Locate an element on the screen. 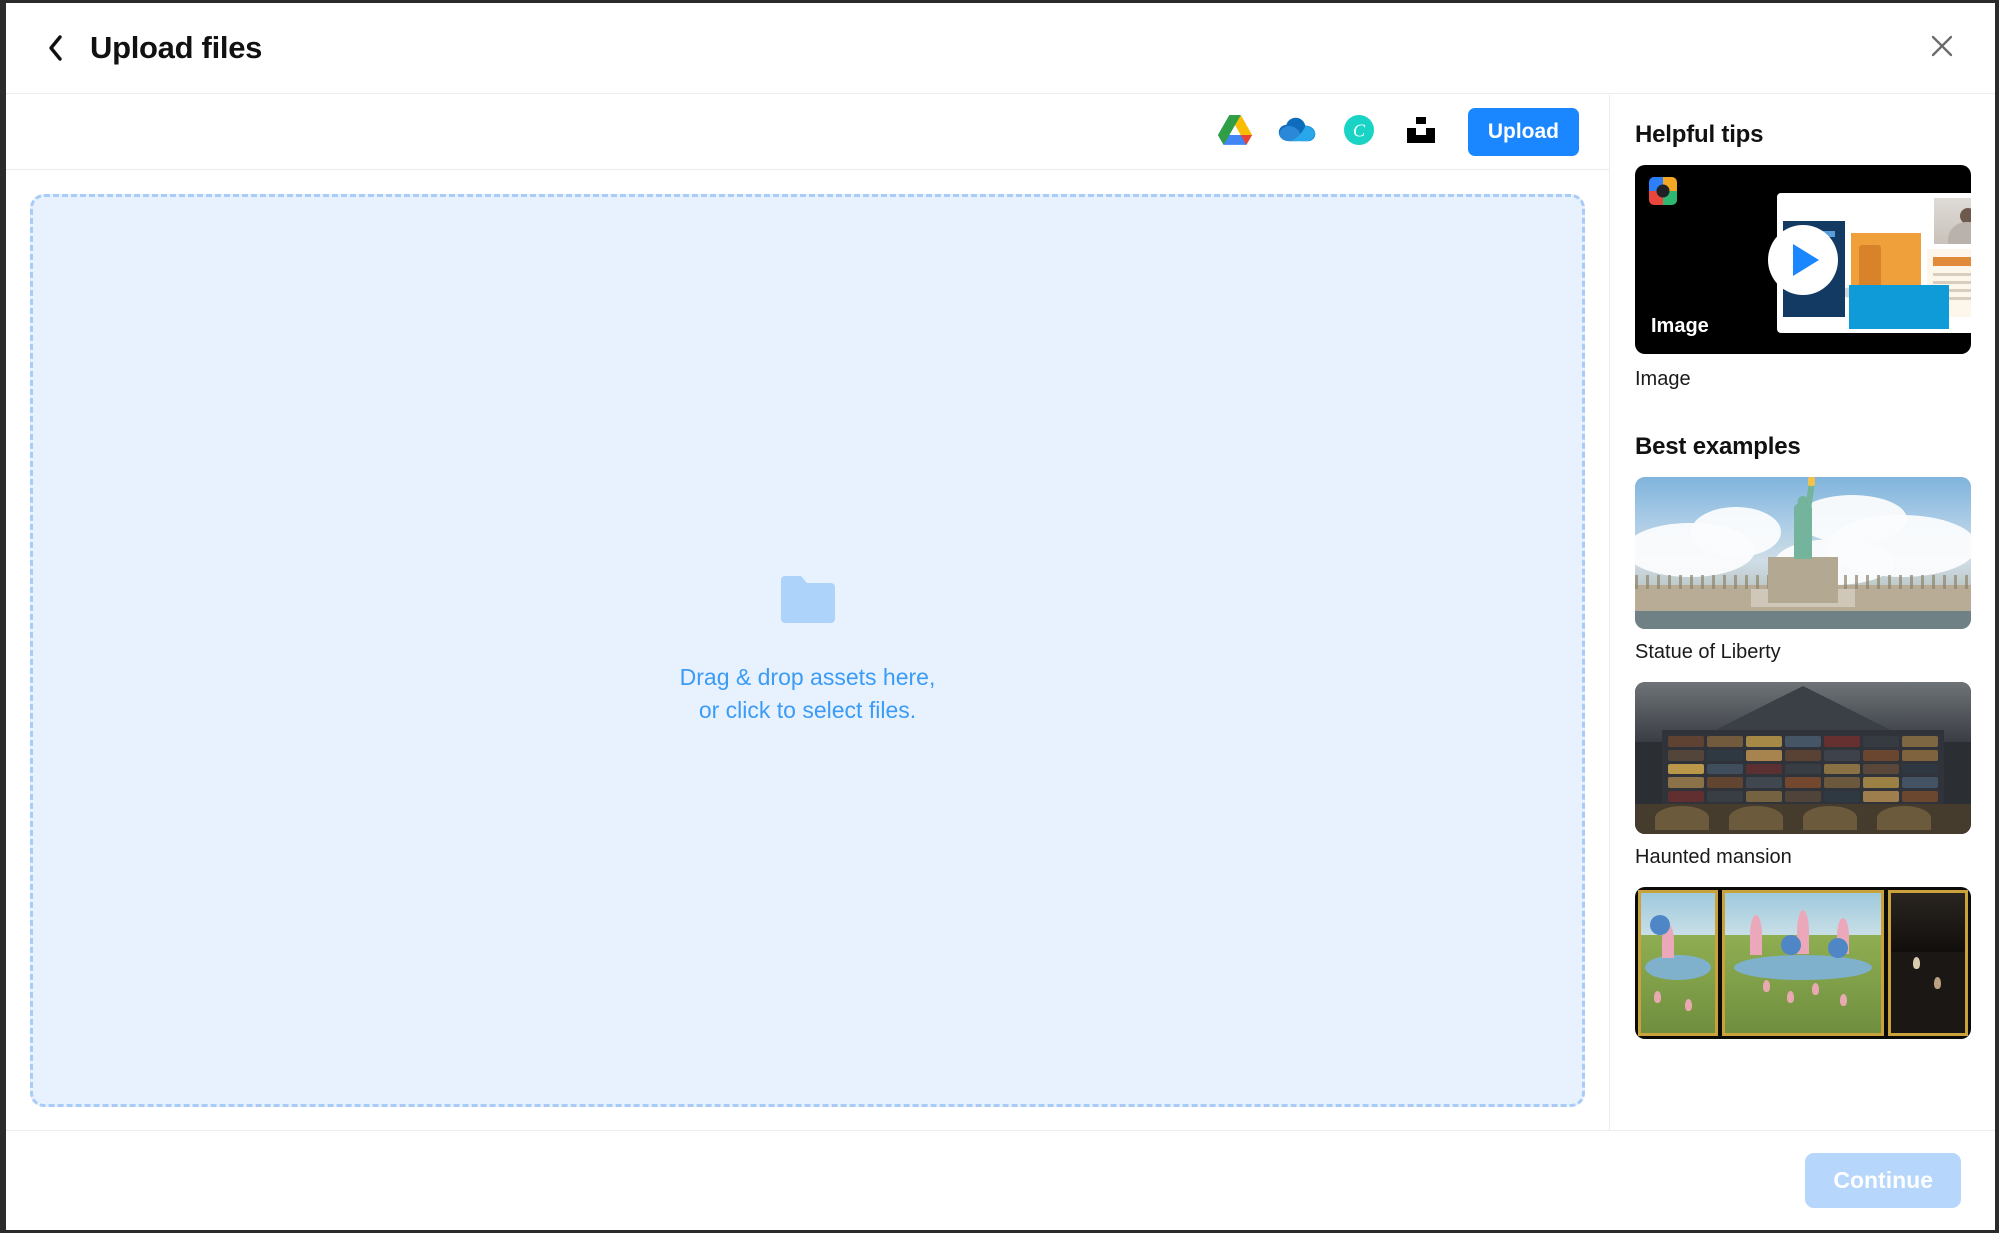 The height and width of the screenshot is (1233, 1999). page-title: Upload files is located at coordinates (176, 47).